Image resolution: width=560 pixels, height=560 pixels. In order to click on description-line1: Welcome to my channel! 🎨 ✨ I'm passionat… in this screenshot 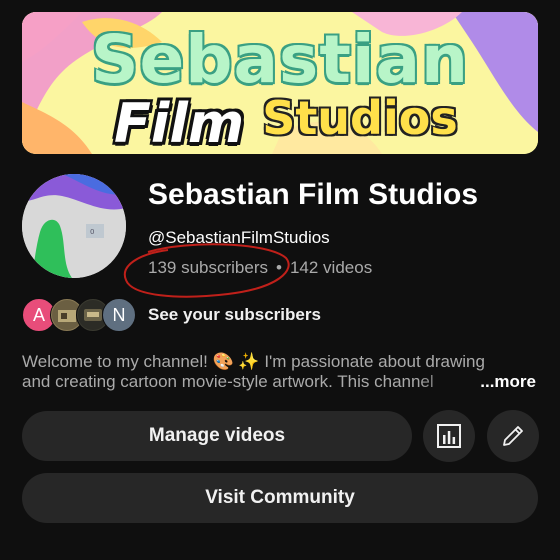, I will do `click(253, 361)`.